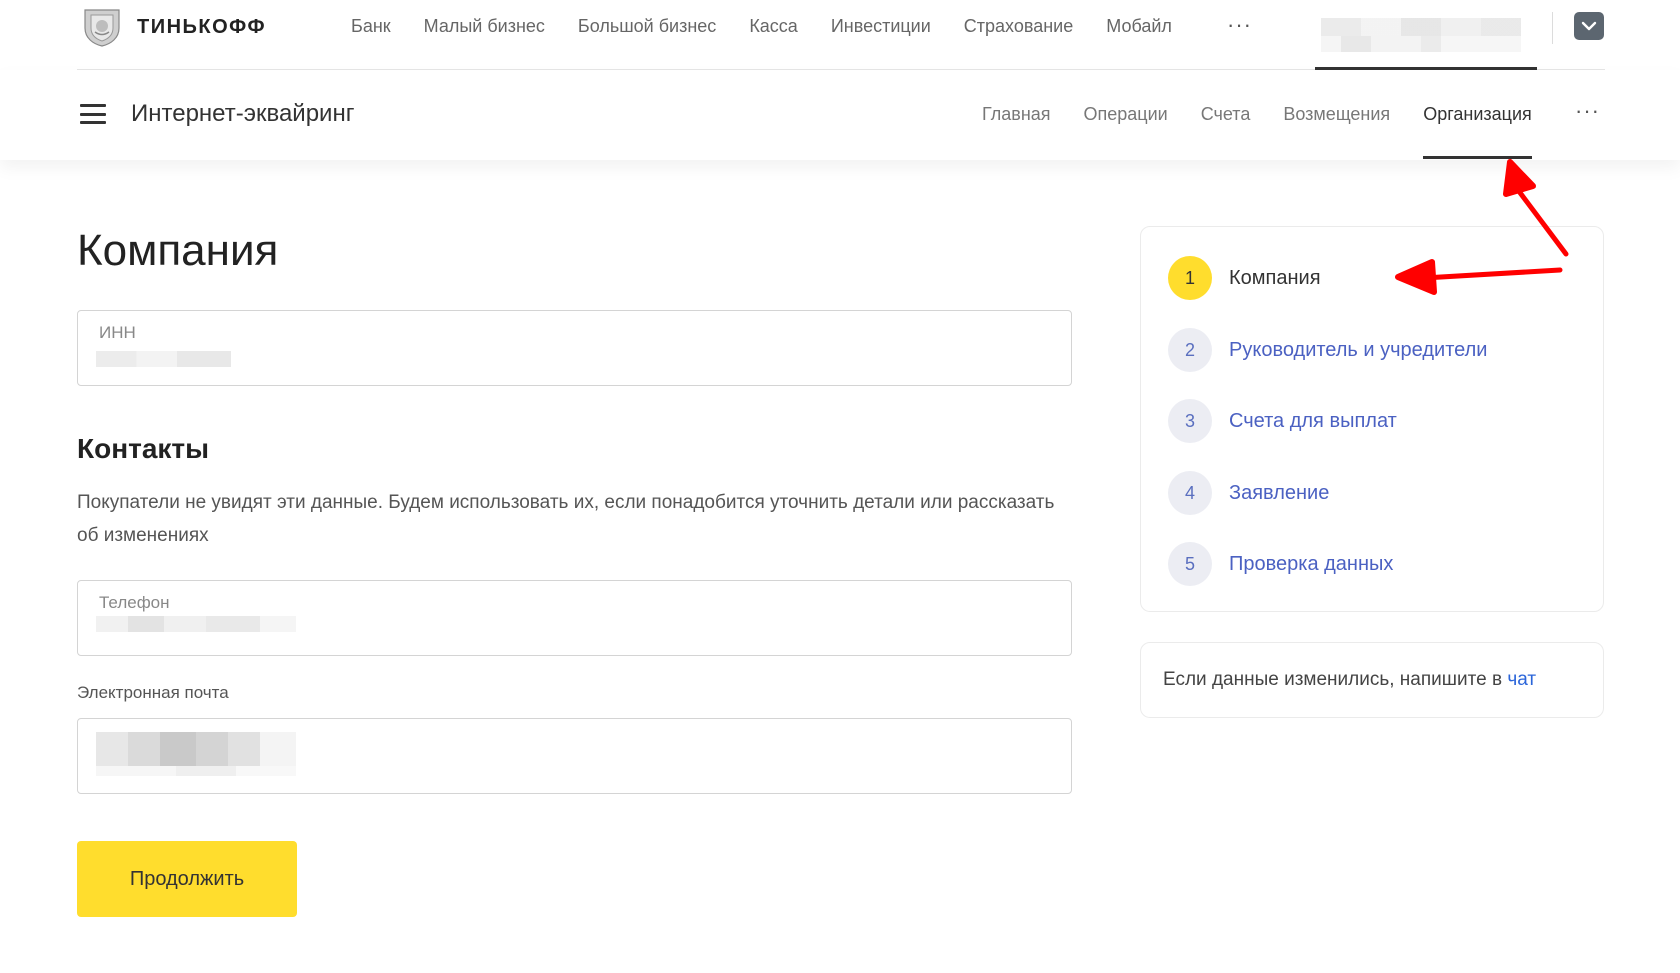 The height and width of the screenshot is (973, 1680). I want to click on step-director-founders: 2 Руководитель и учредители, so click(1327, 350).